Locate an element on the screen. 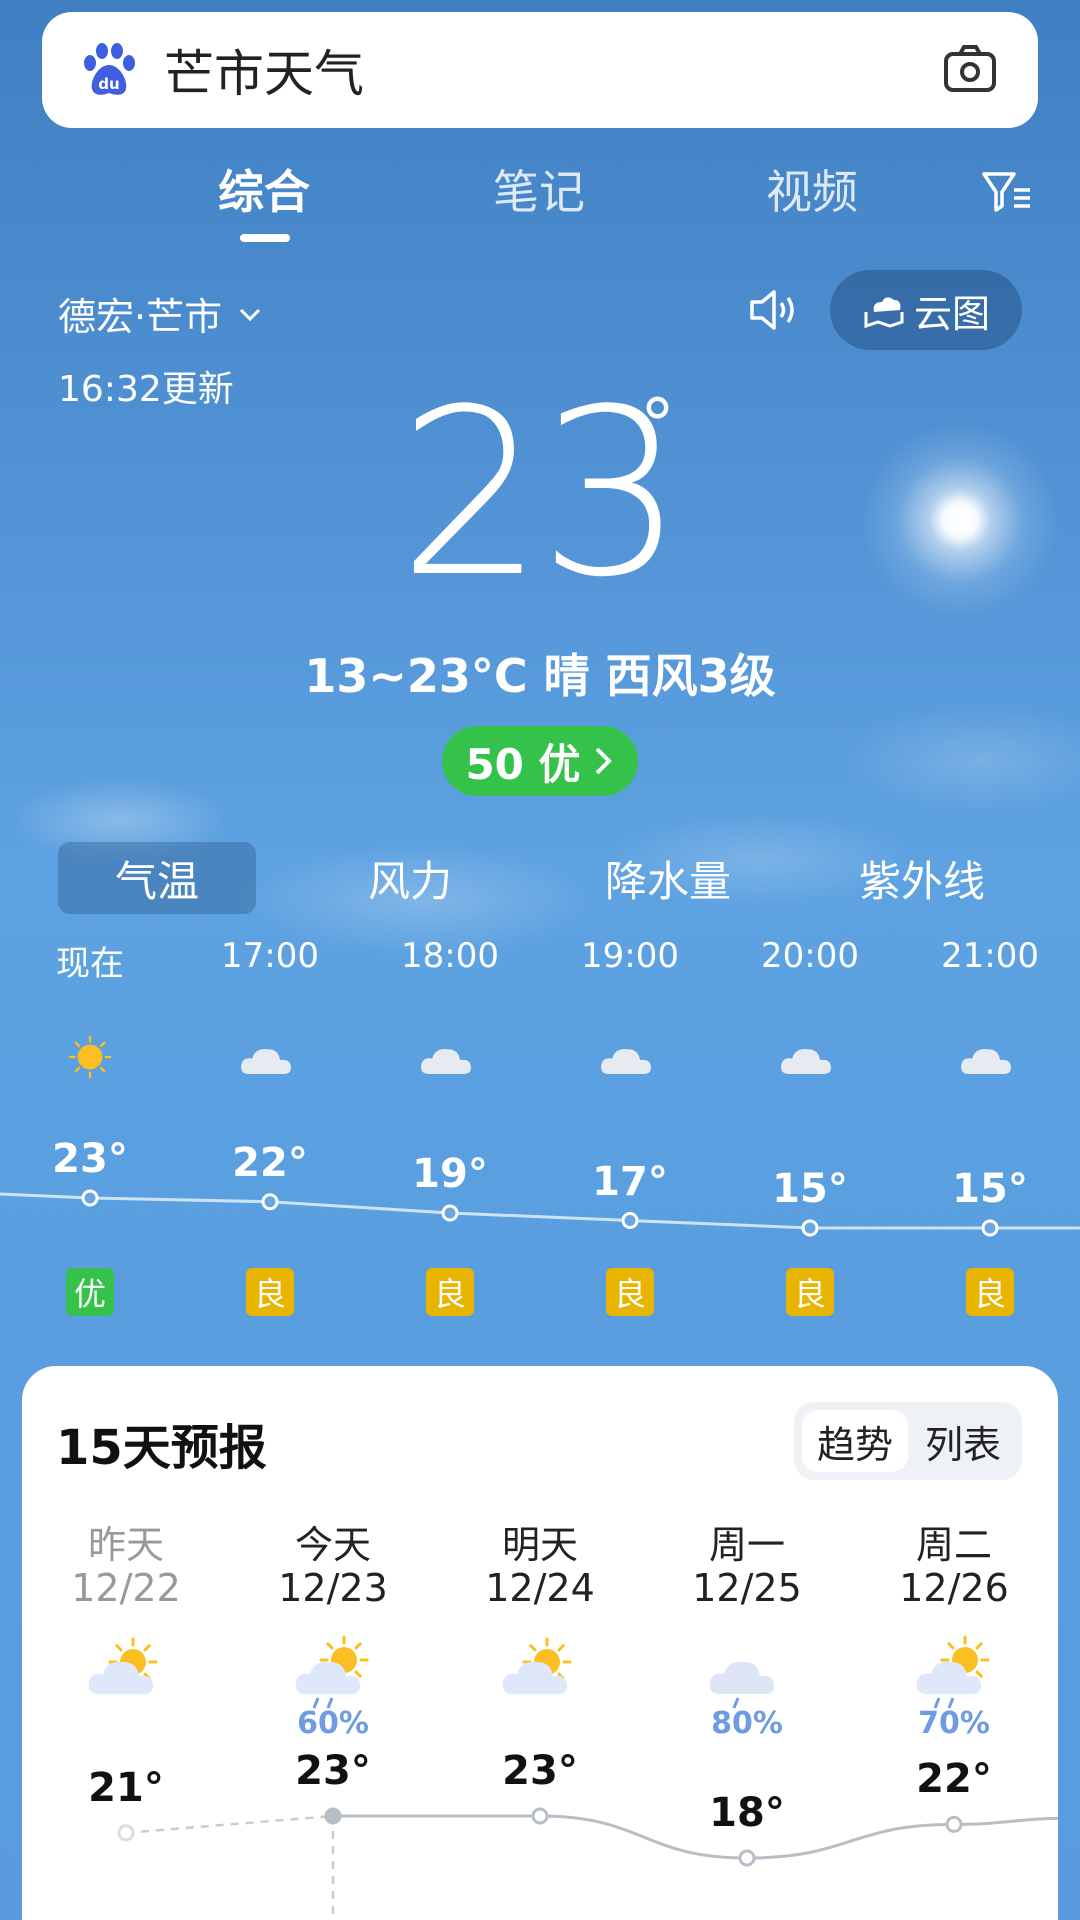 This screenshot has height=1920, width=1080. daily-temperature-line is located at coordinates (587, 1863).